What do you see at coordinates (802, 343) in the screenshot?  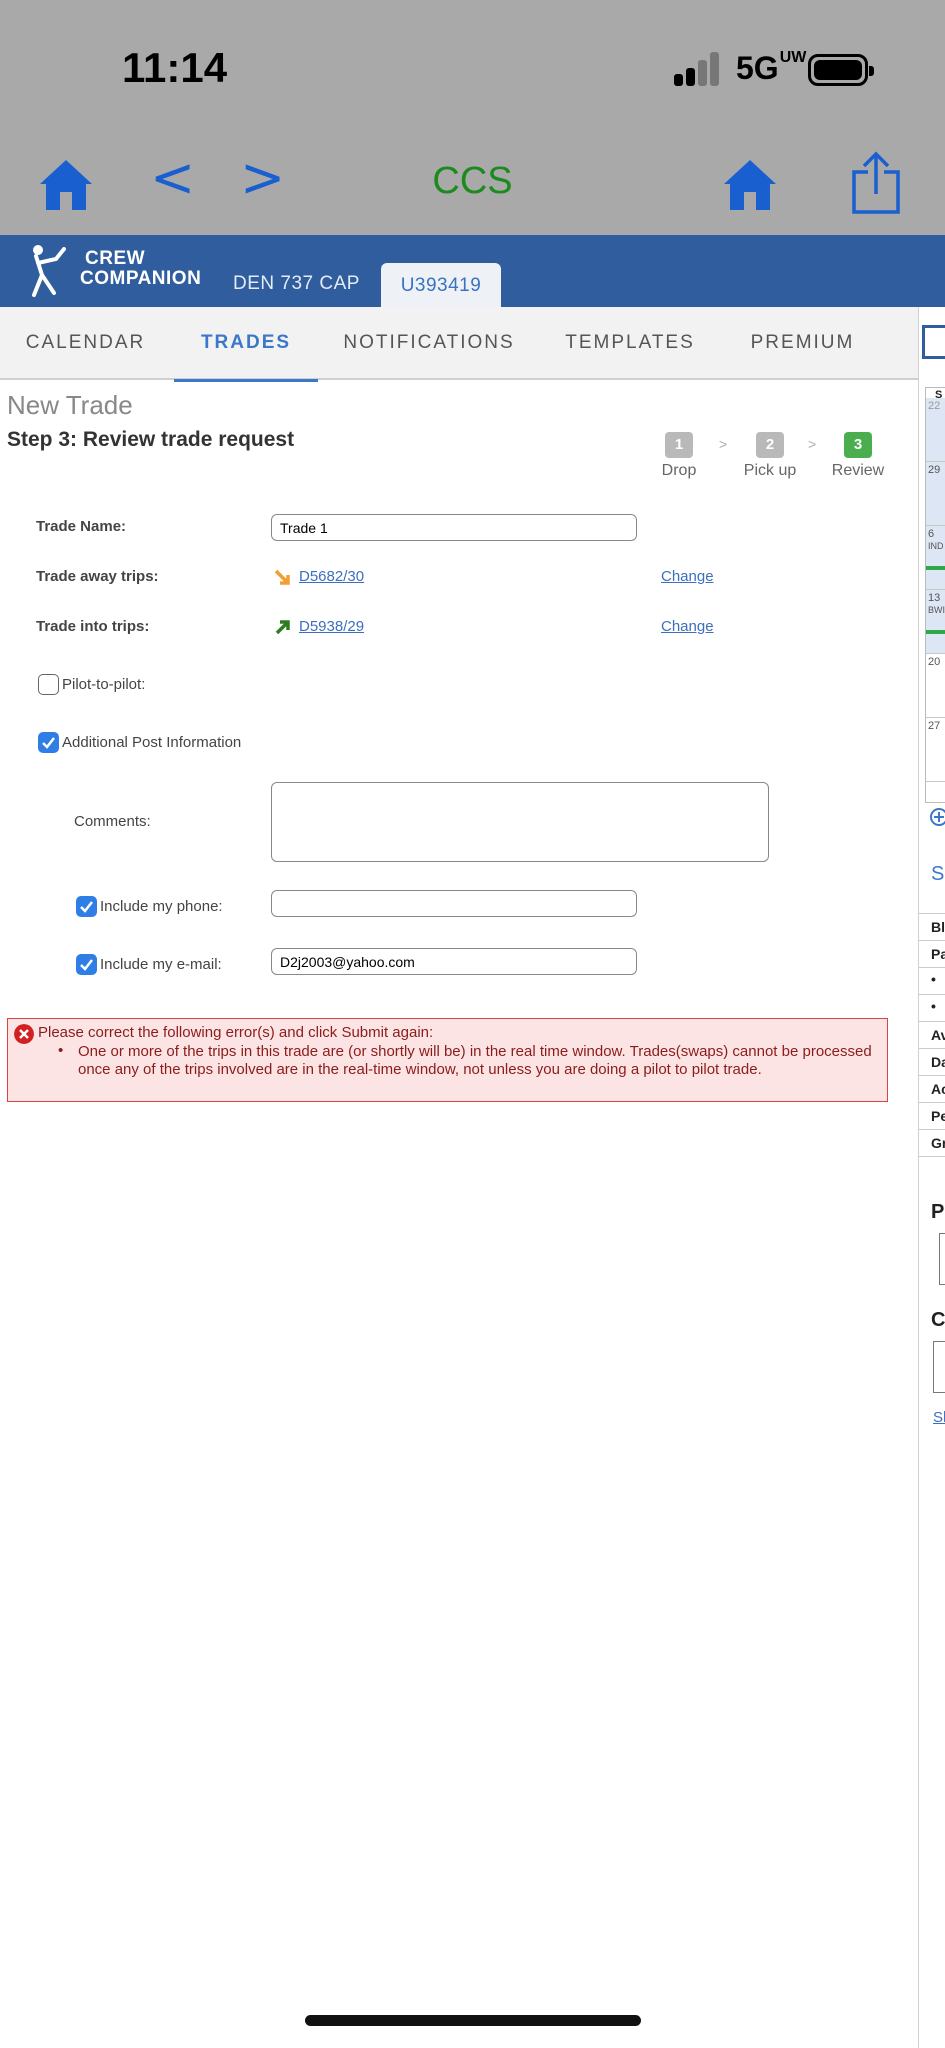 I see `tab-premium: PREMIUM` at bounding box center [802, 343].